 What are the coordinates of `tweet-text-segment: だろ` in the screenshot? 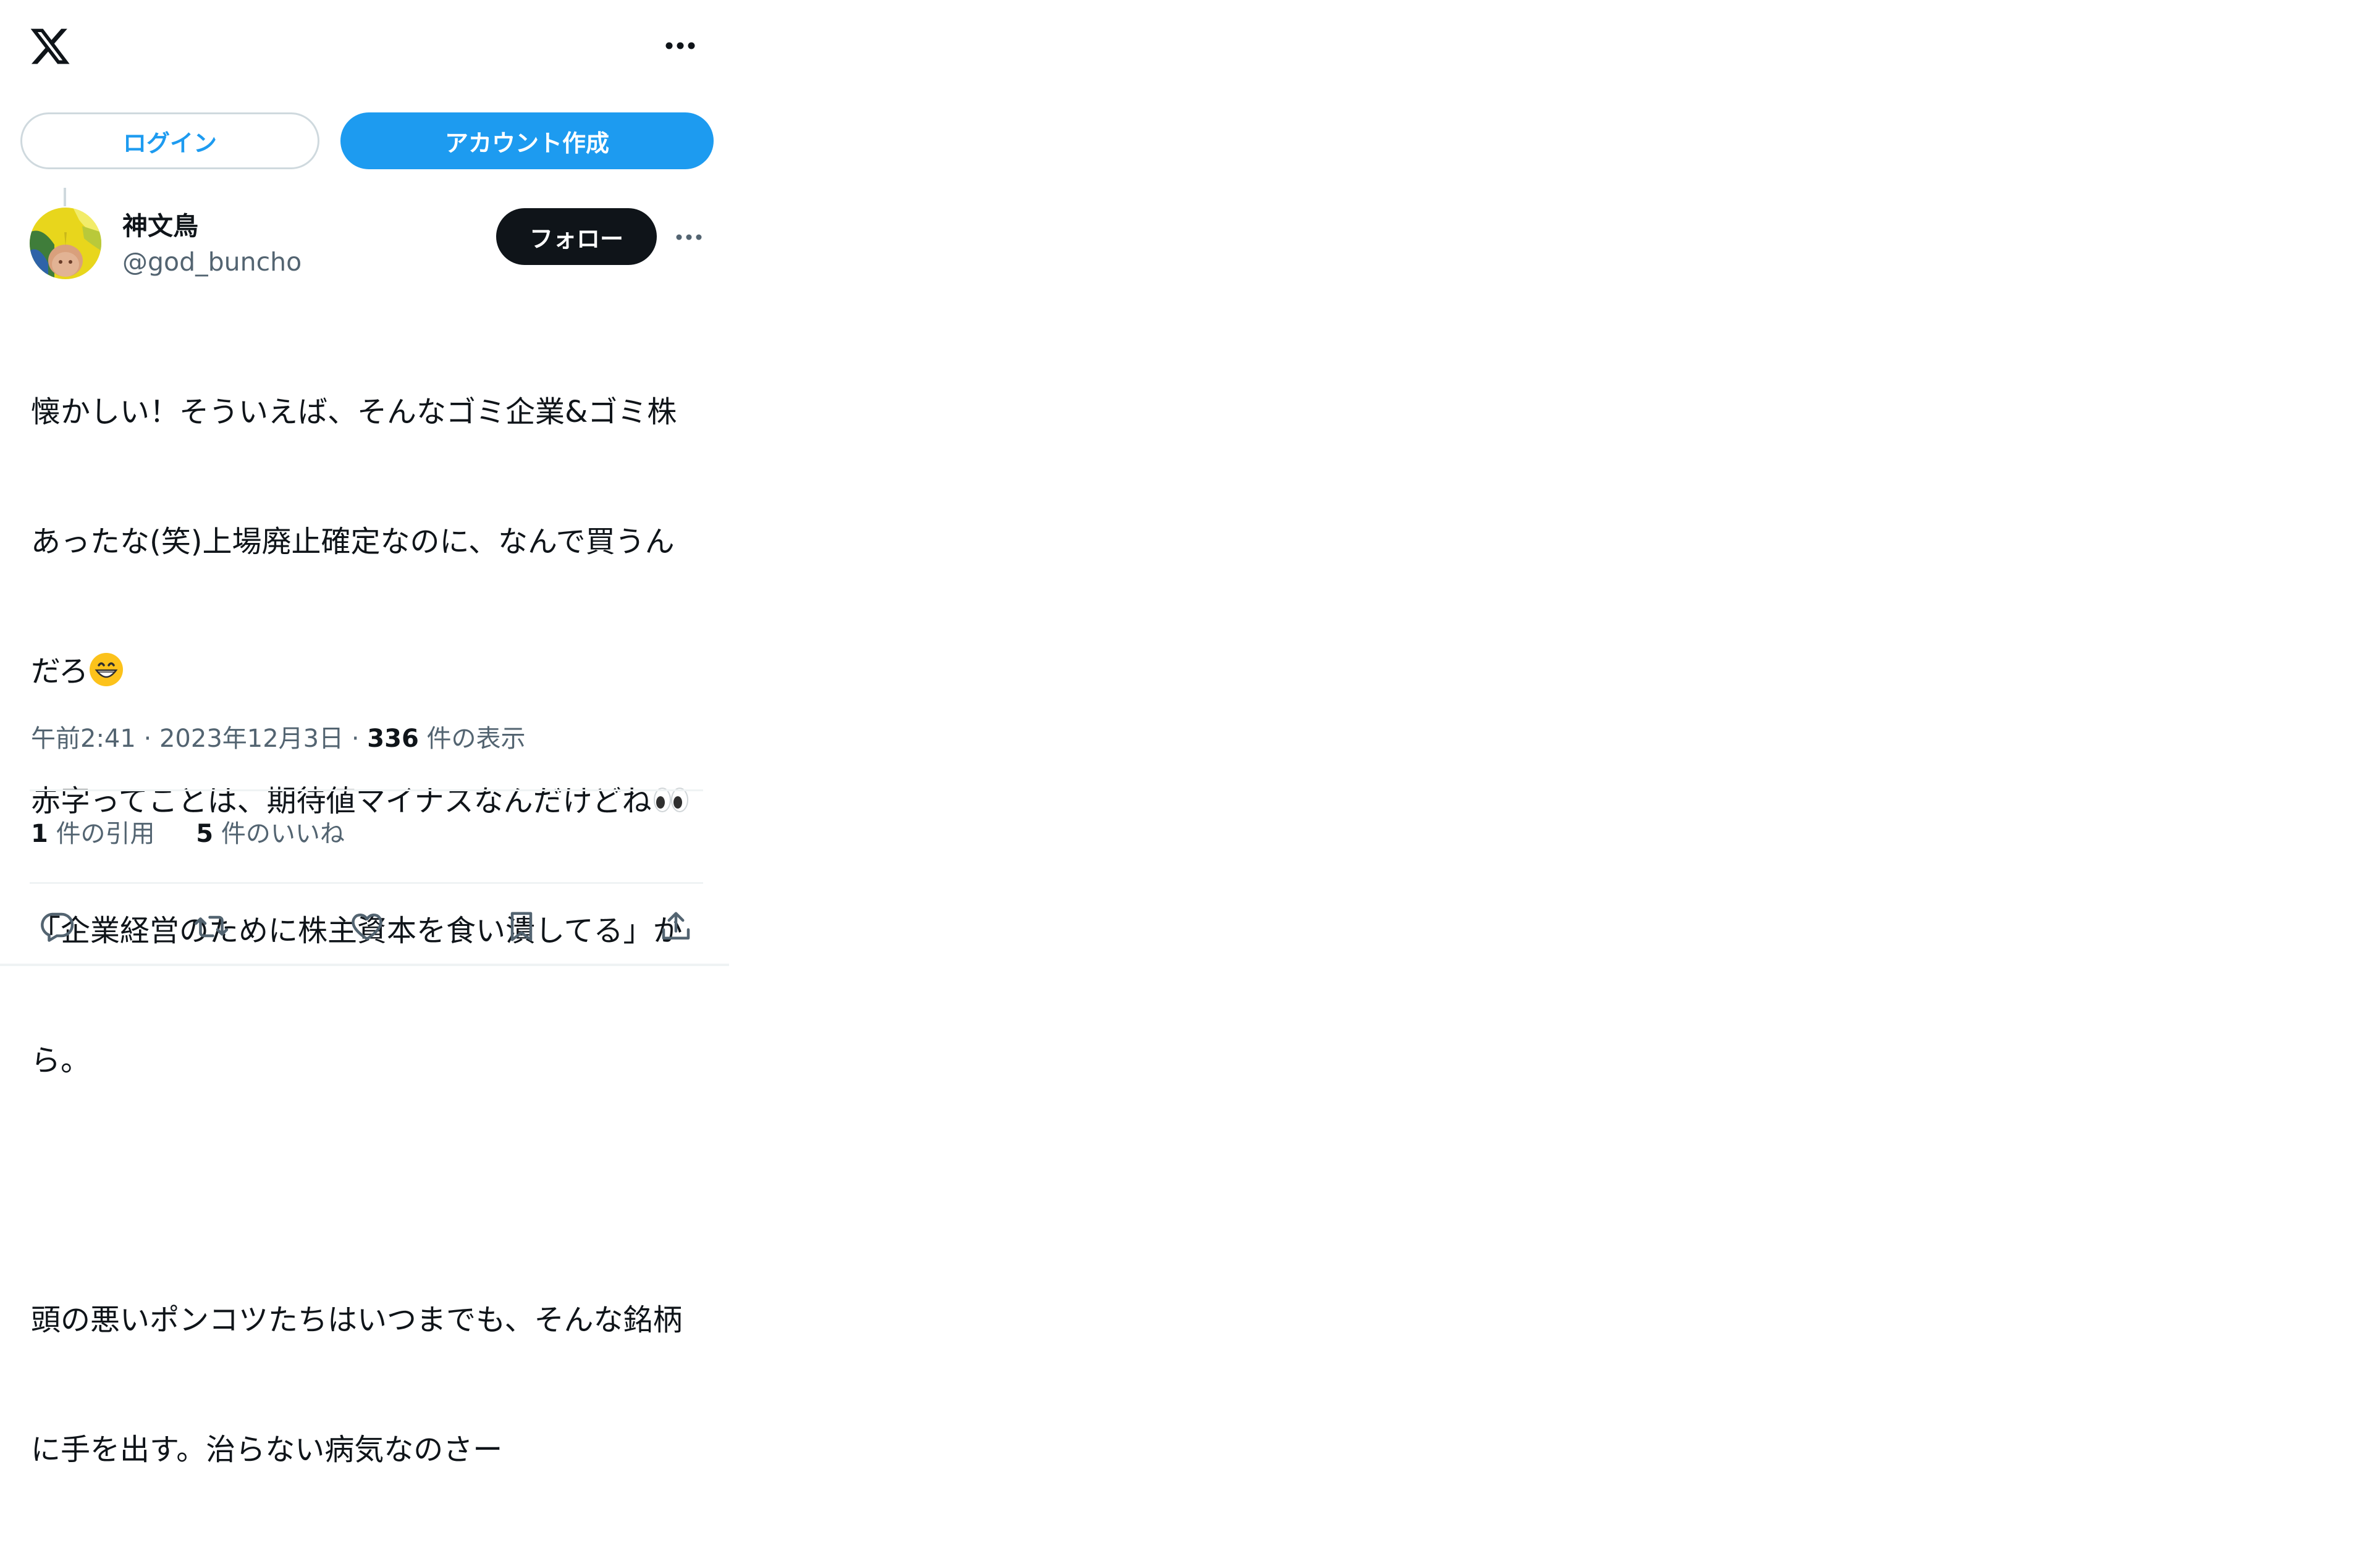 It's located at (60, 671).